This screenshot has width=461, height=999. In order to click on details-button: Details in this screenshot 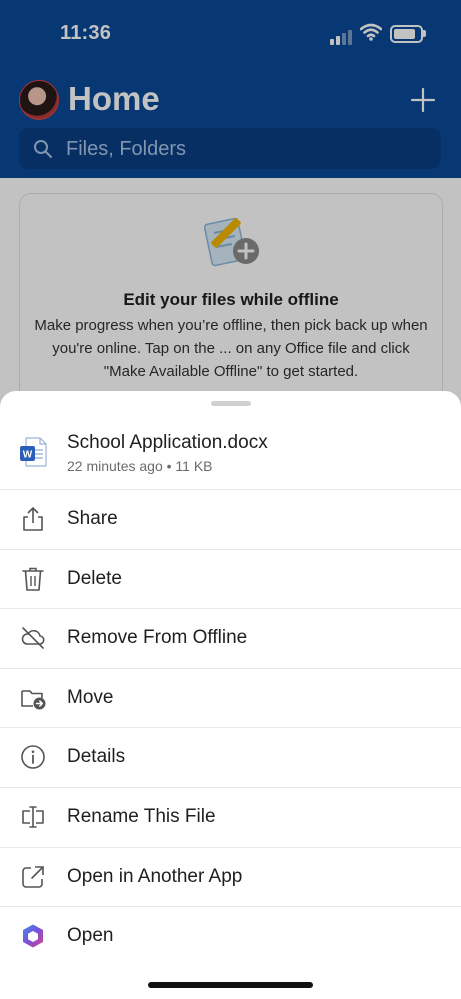, I will do `click(230, 757)`.